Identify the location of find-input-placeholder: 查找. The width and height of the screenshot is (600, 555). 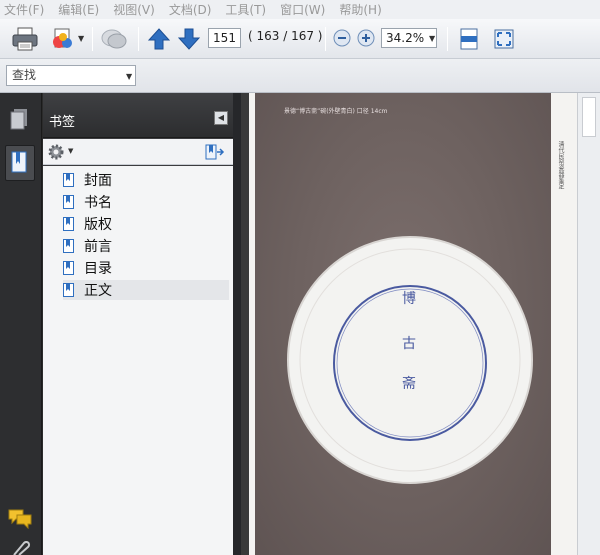
(24, 75).